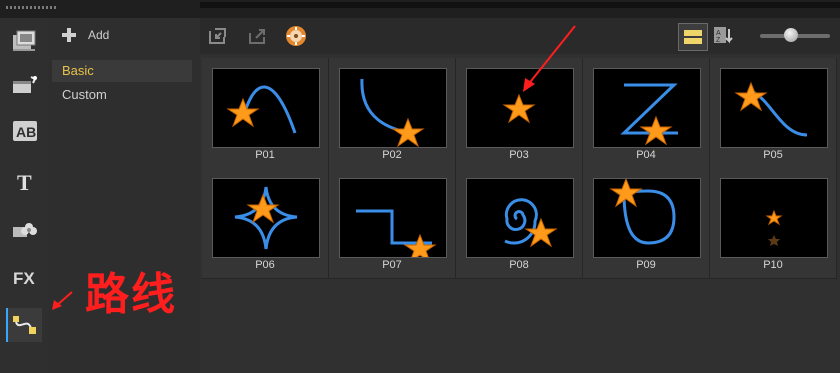 This screenshot has width=840, height=373. I want to click on settings-dial-icon, so click(296, 36).